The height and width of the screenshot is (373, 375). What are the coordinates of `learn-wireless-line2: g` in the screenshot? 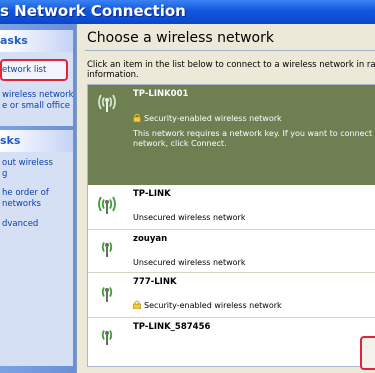 It's located at (5, 174).